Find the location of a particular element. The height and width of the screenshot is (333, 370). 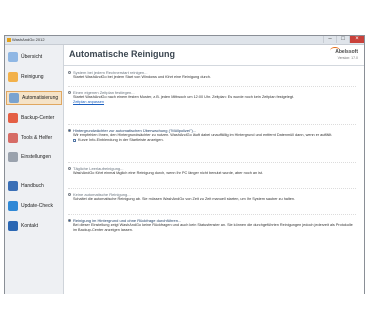

sidebar-item-handbuch: Handbuch is located at coordinates (34, 186).